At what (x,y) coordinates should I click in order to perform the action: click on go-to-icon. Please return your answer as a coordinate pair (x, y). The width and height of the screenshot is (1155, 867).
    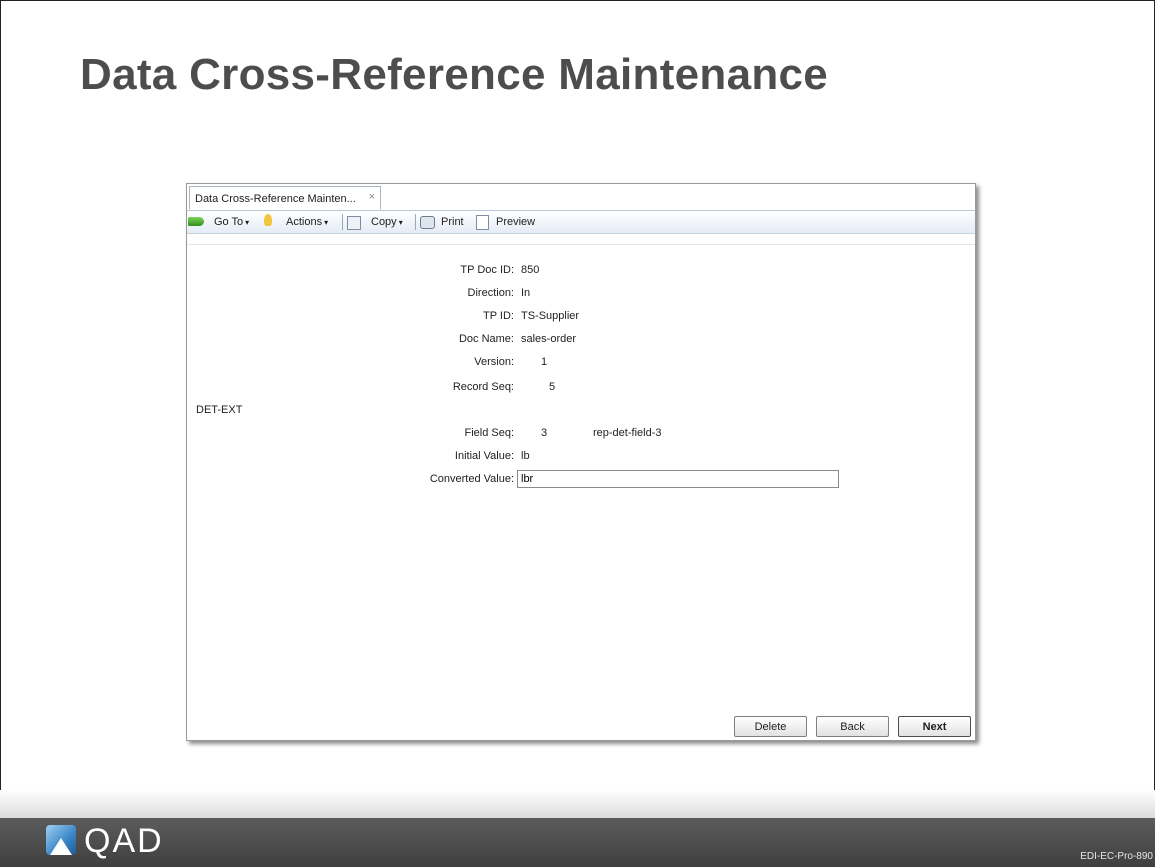
    Looking at the image, I should click on (196, 221).